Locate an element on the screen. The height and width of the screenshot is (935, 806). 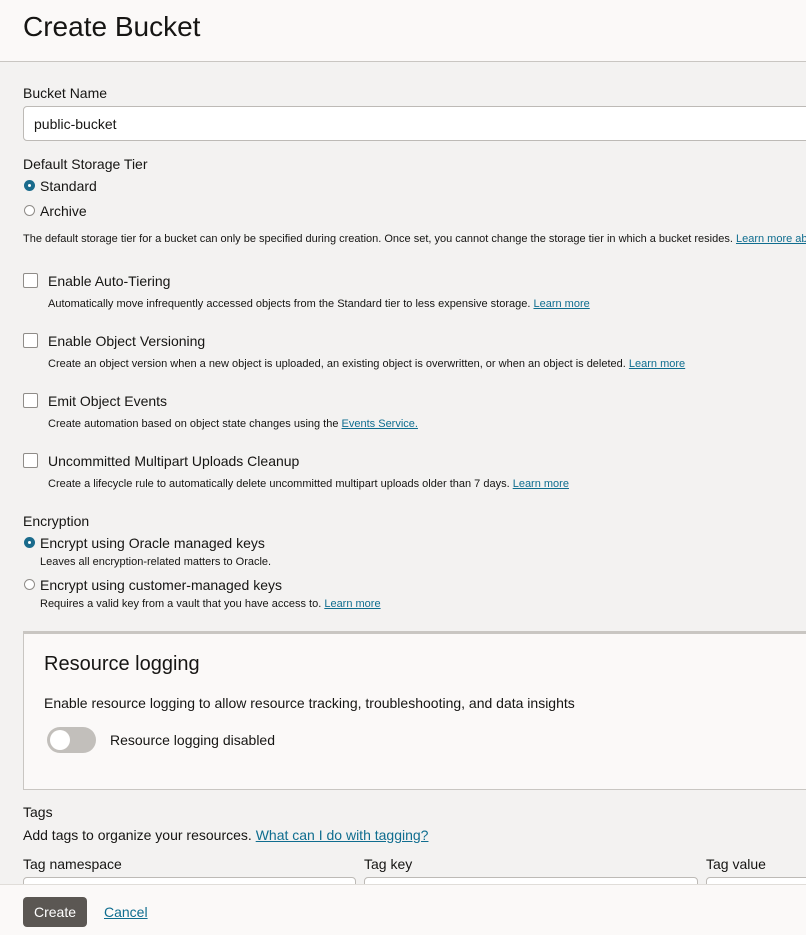
events-service-link: Events Service. is located at coordinates (380, 424).